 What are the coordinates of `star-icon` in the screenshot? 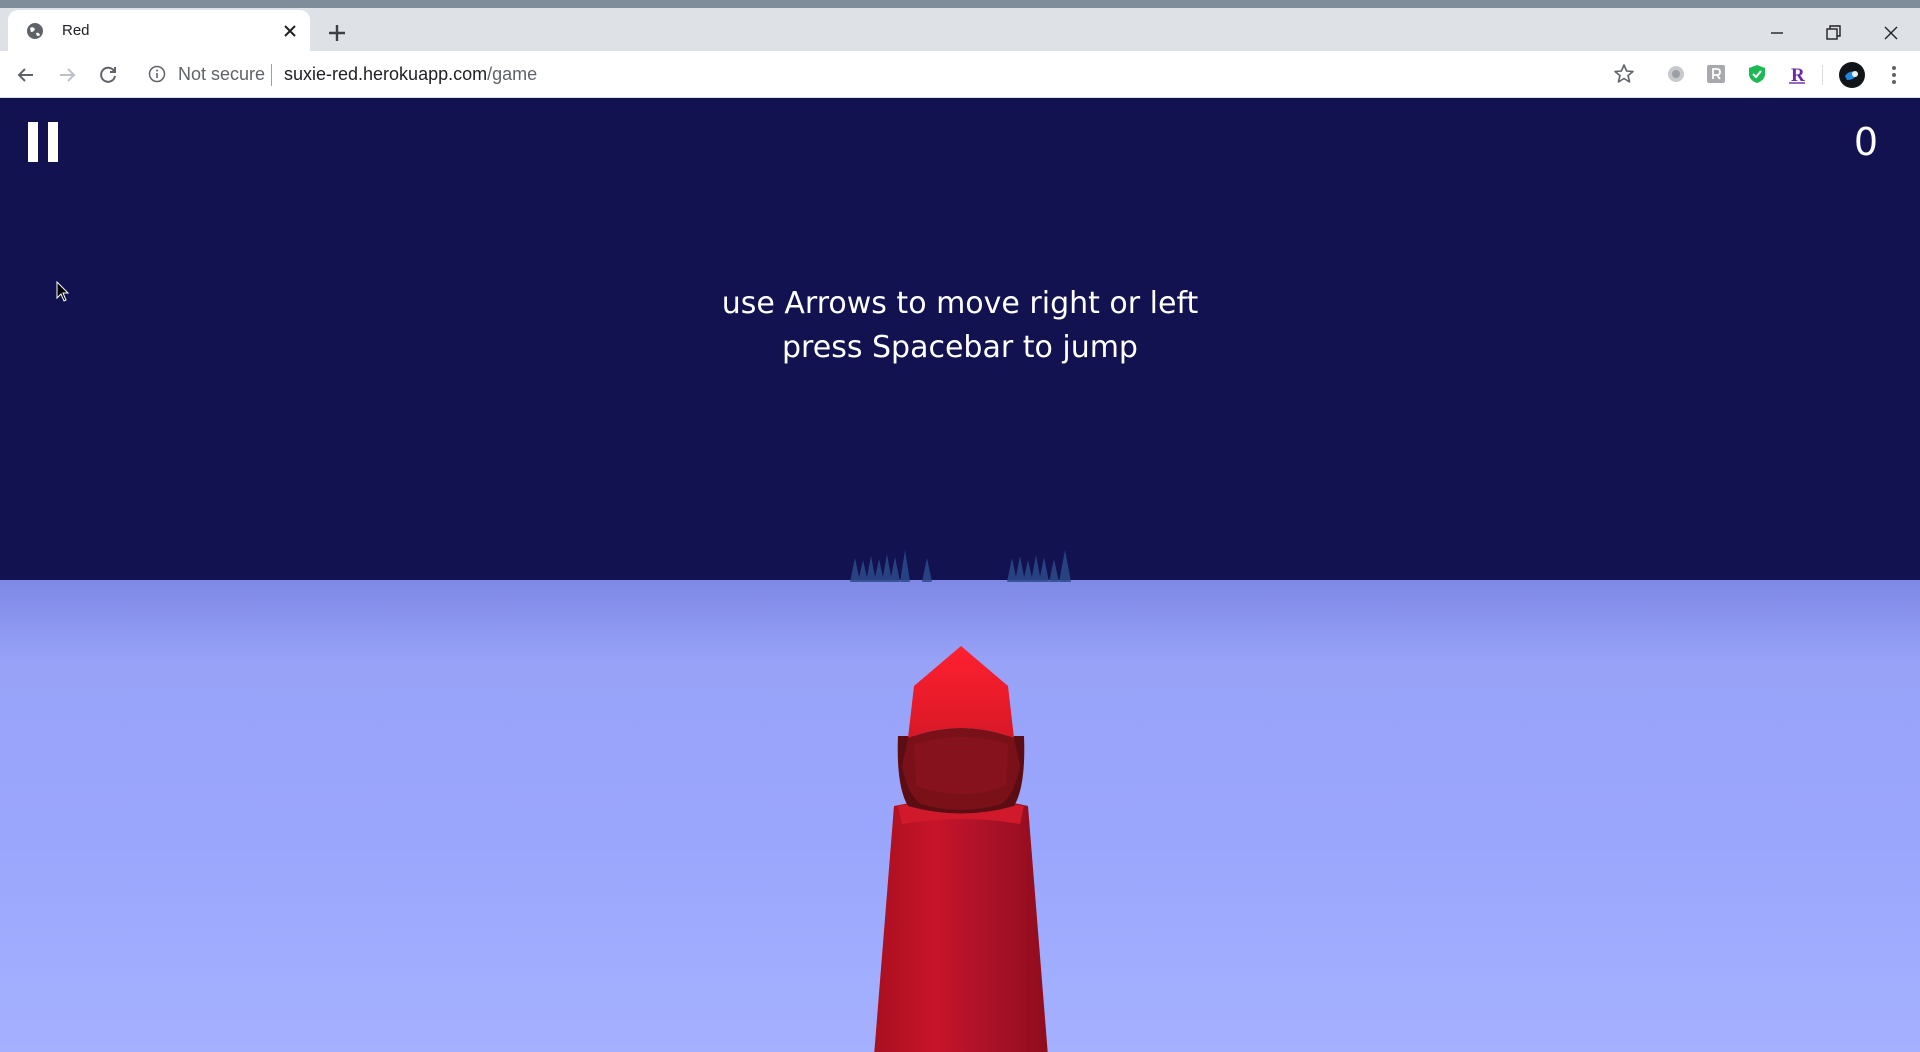 It's located at (1624, 74).